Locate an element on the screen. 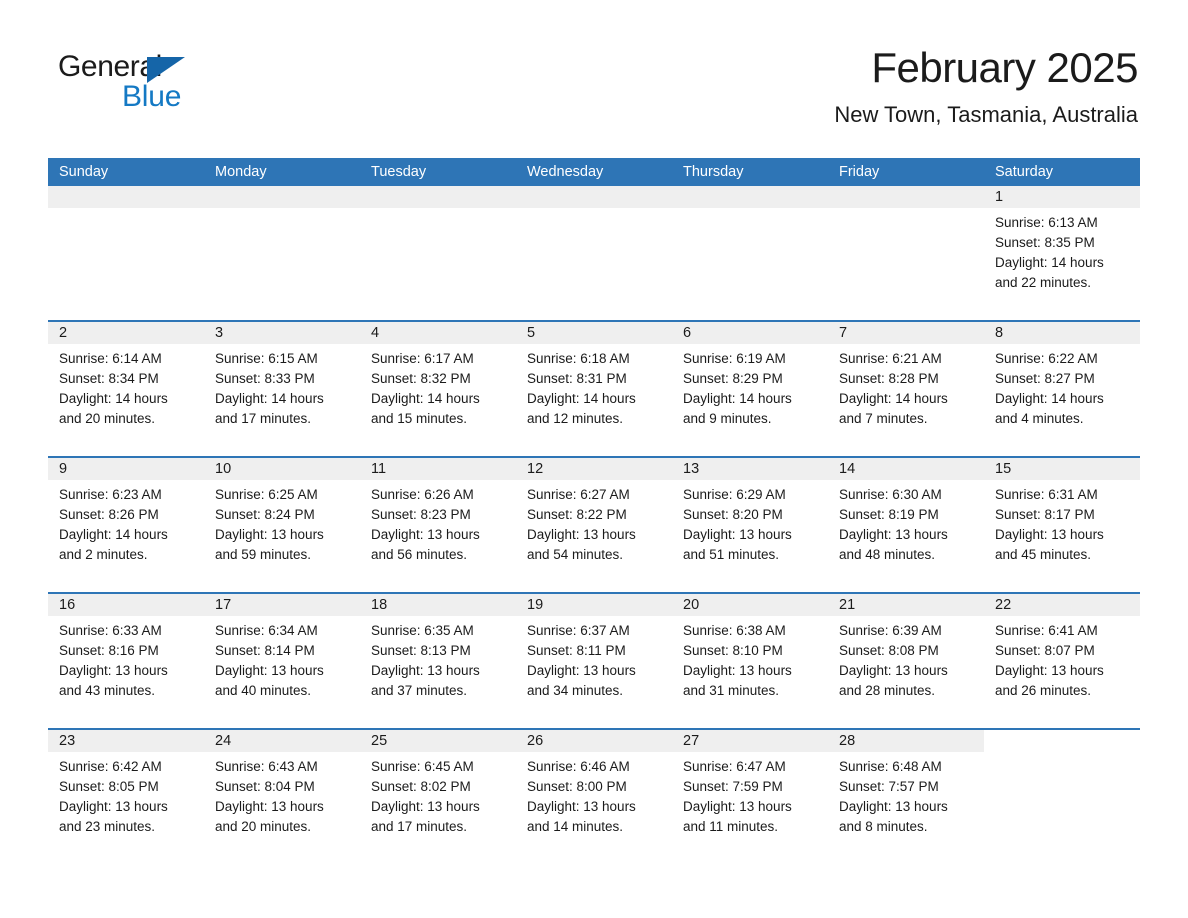  daylight-text: Daylight: 13 hours and 23 minutes. is located at coordinates (113, 816).